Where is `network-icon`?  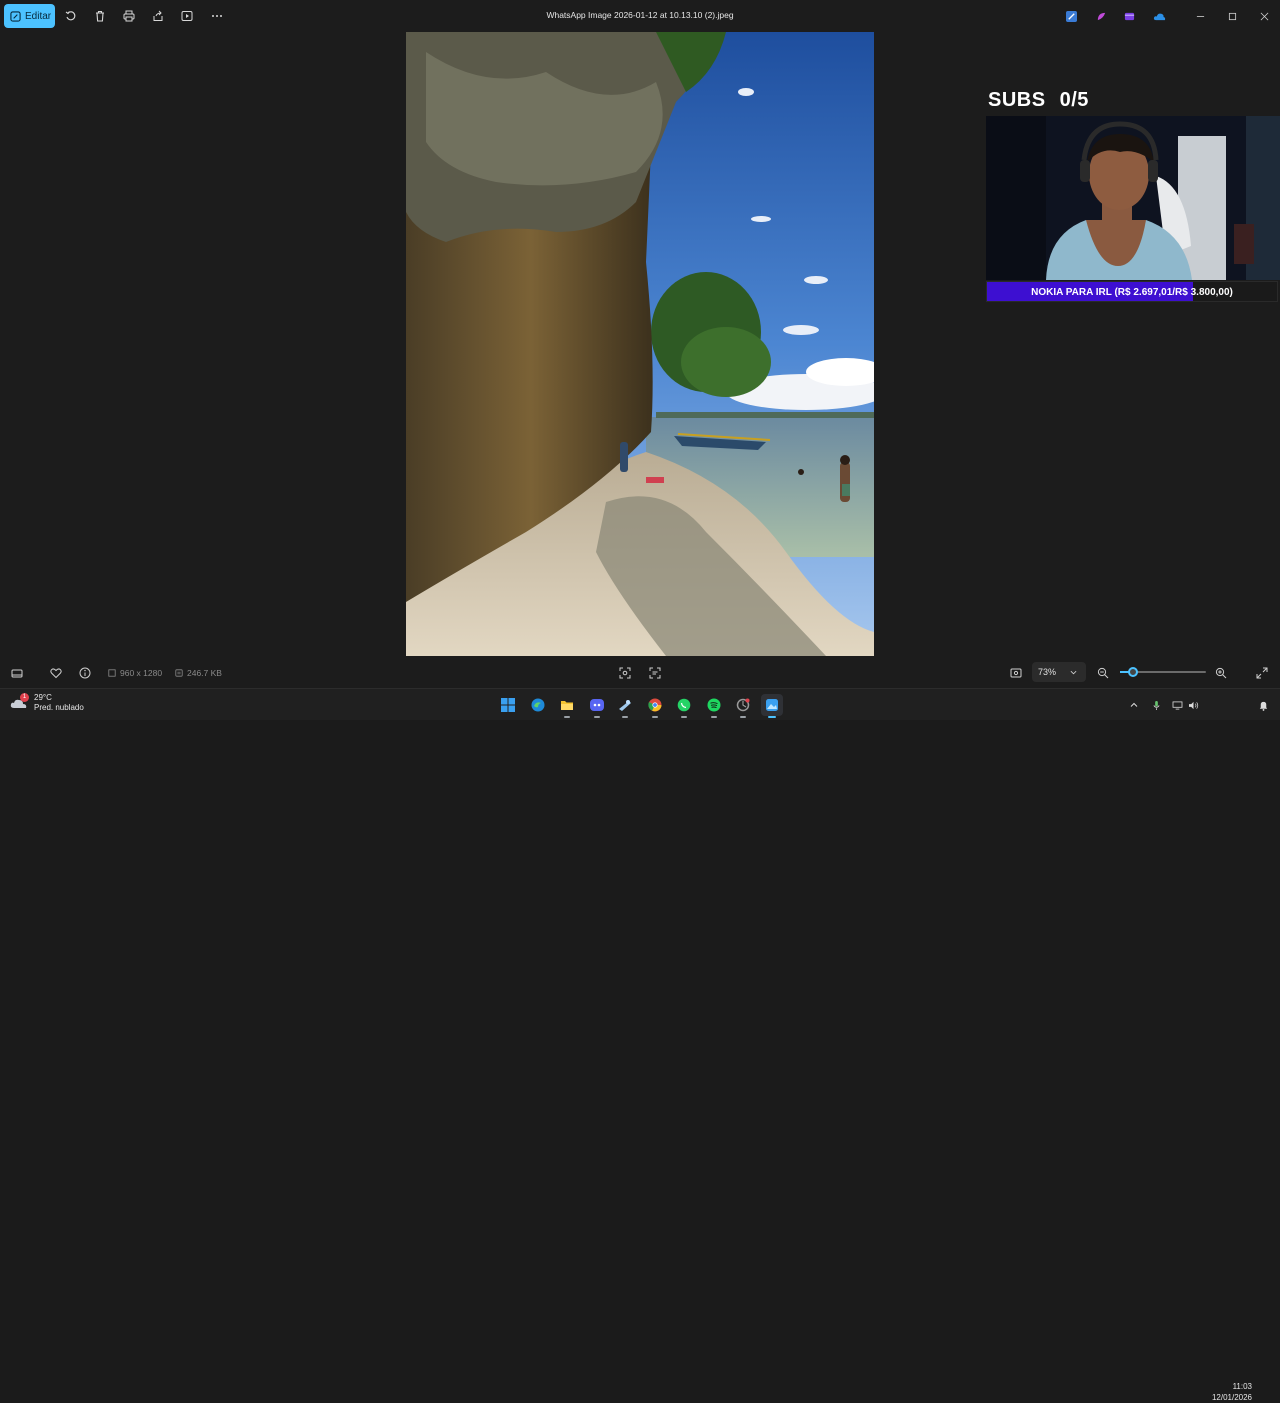 network-icon is located at coordinates (1177, 705).